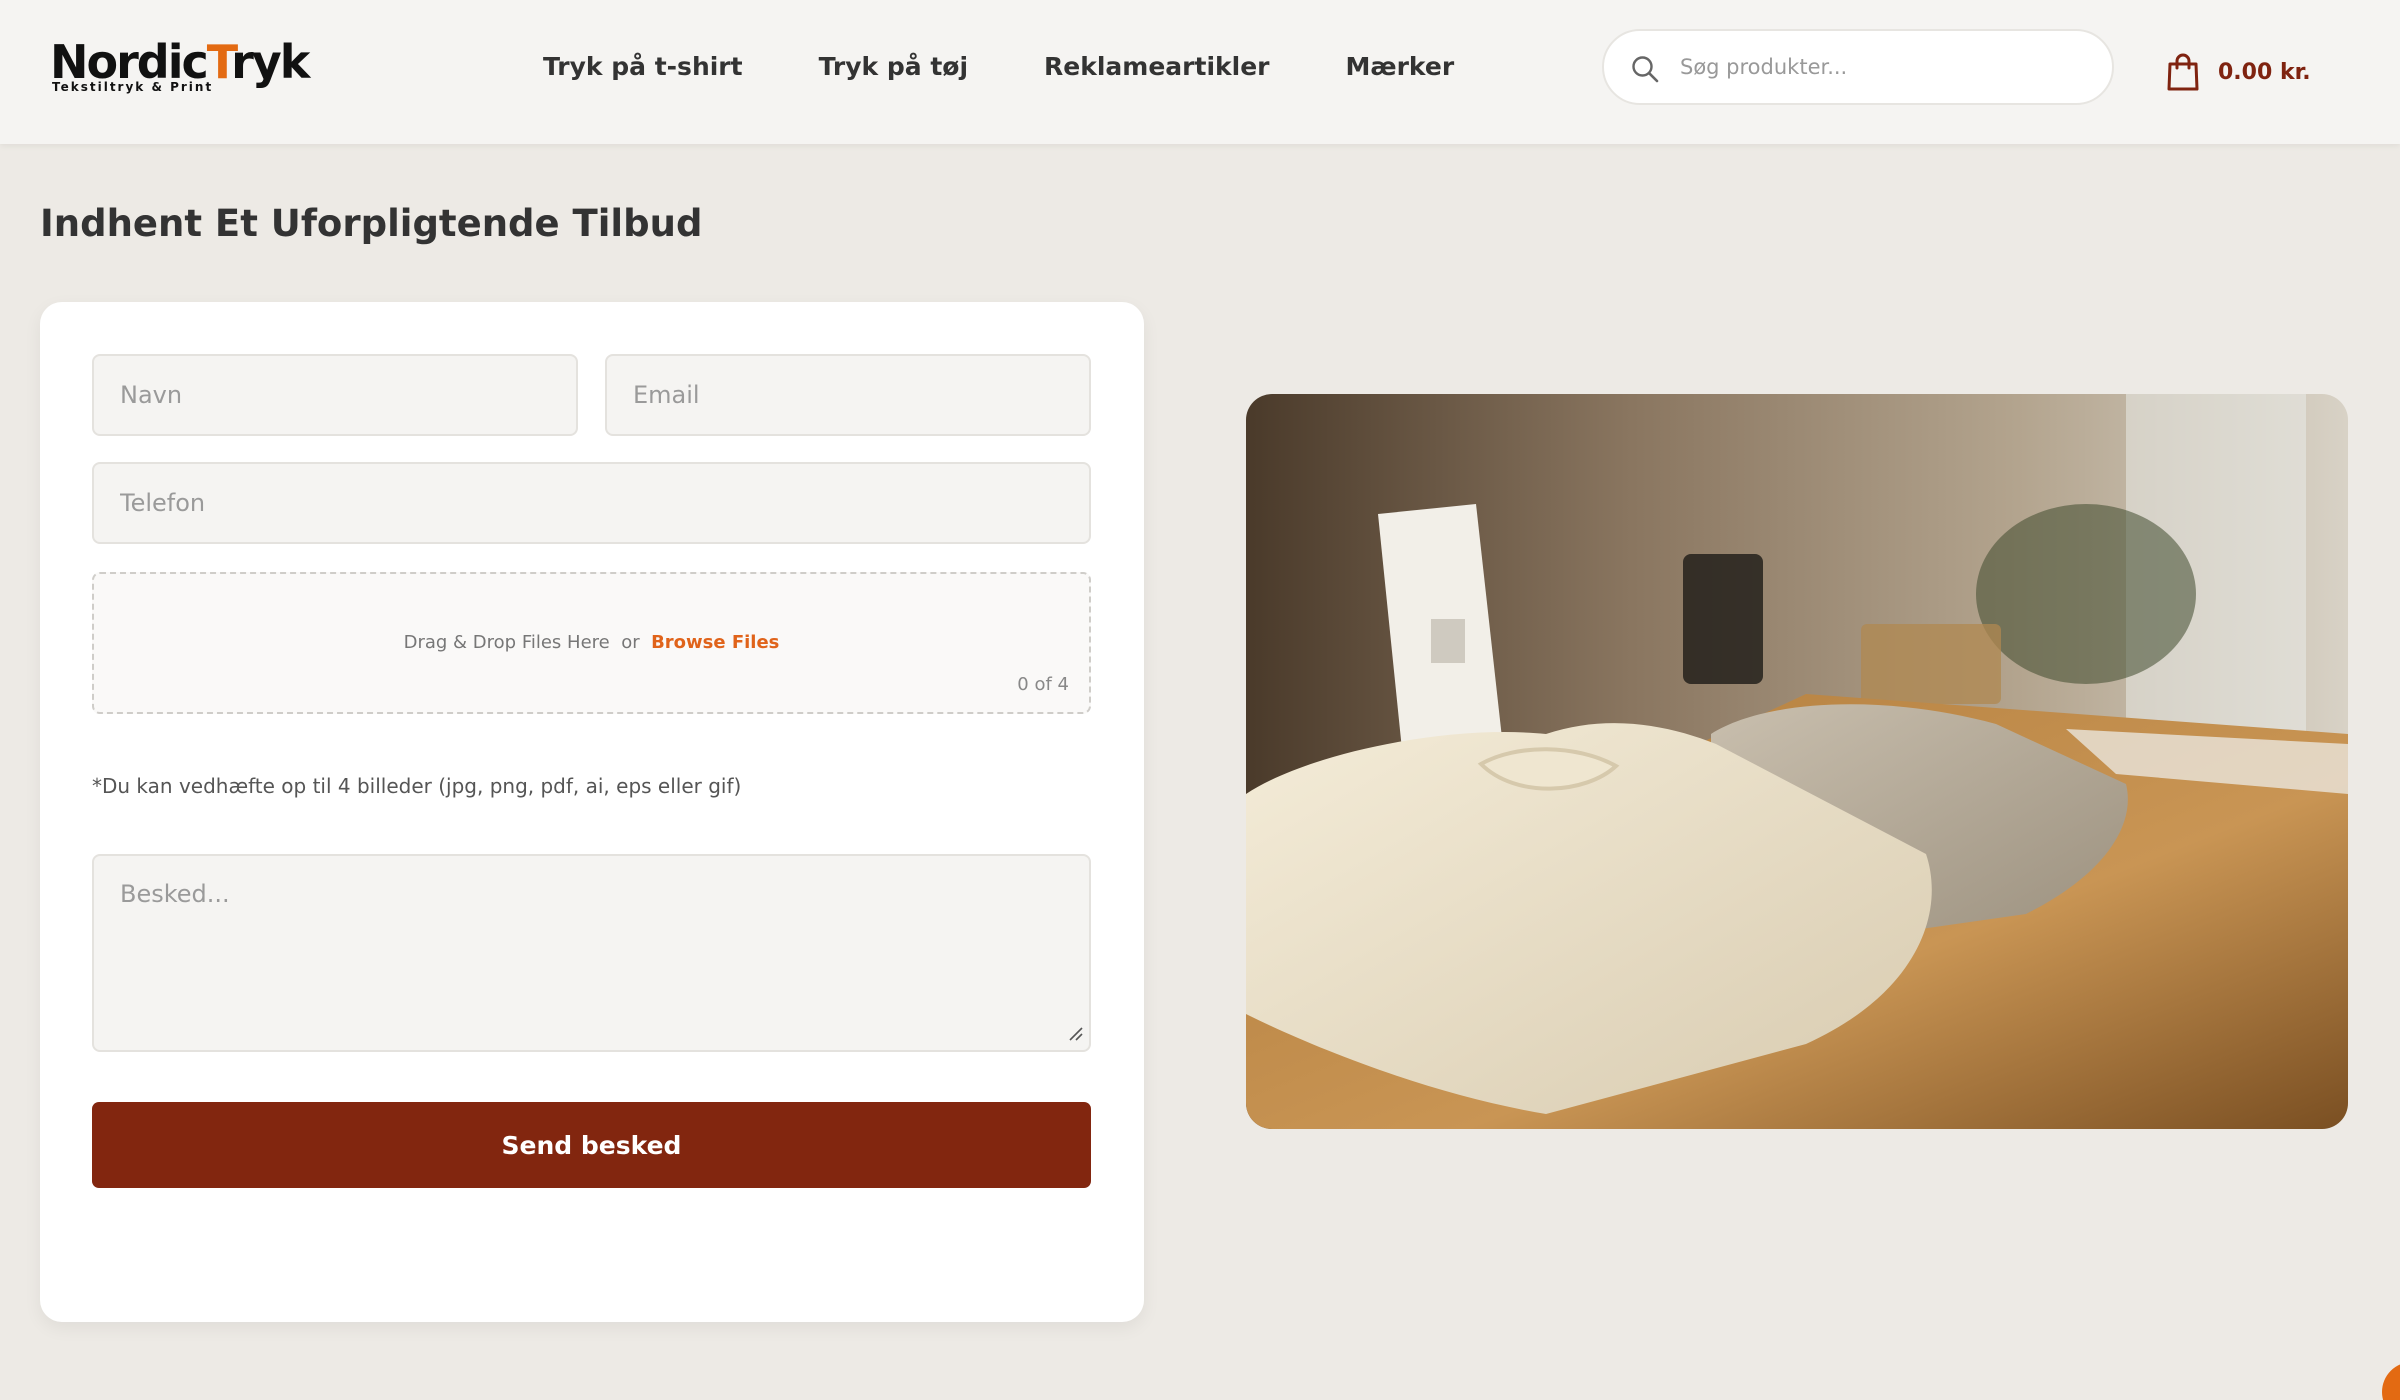  I want to click on search-box, so click(1858, 67).